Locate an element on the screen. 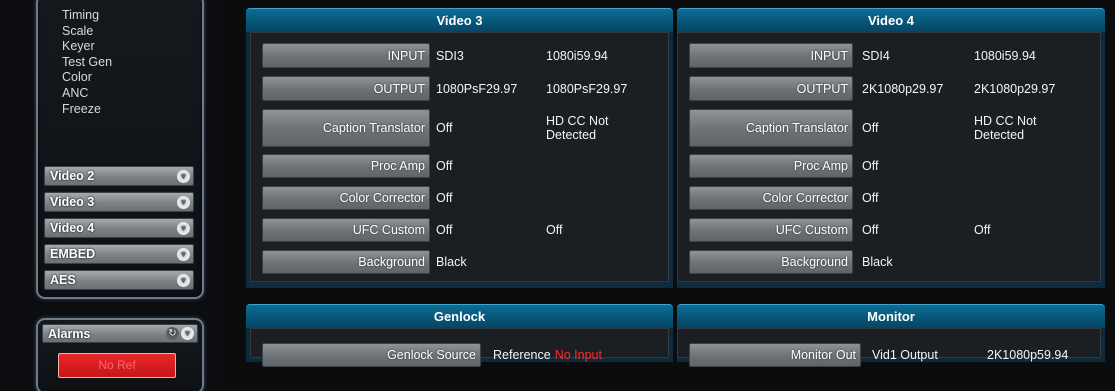 This screenshot has height=391, width=1115. video-4-panel-title: Video 4 is located at coordinates (891, 20).